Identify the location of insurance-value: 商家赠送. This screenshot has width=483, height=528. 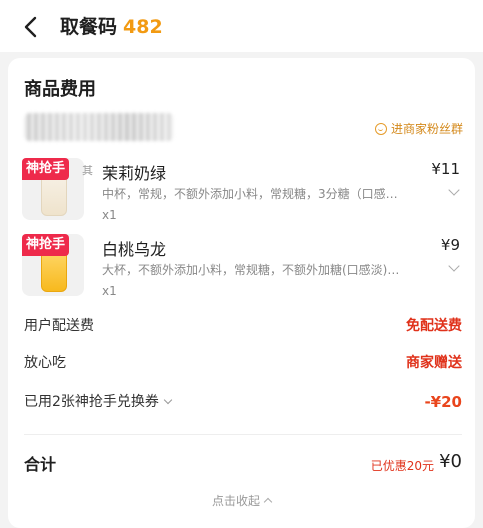
(434, 363).